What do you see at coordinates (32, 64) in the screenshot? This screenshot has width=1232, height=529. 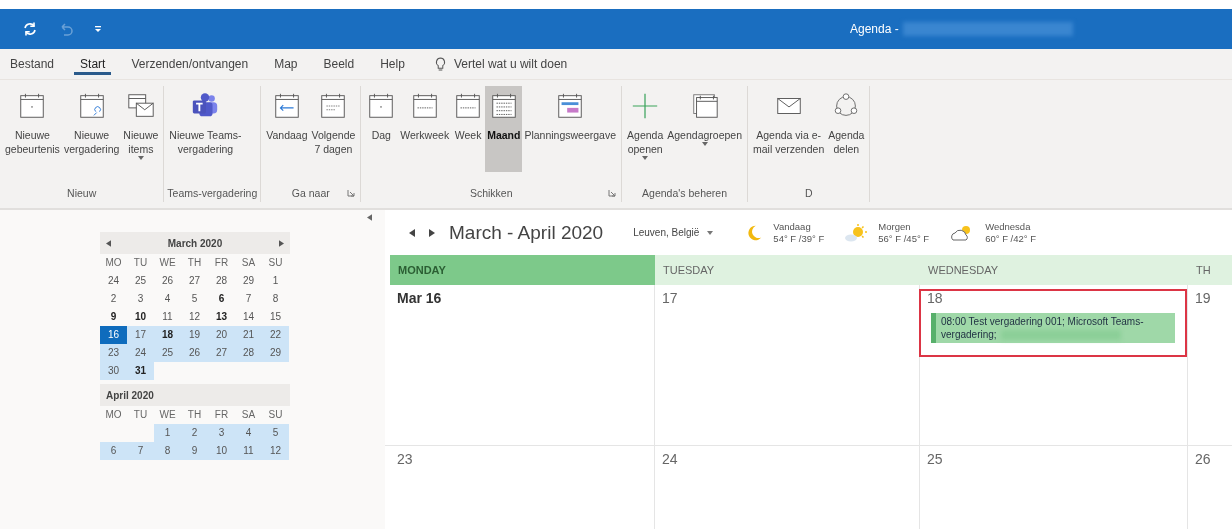 I see `ribbon-tab: Bestand` at bounding box center [32, 64].